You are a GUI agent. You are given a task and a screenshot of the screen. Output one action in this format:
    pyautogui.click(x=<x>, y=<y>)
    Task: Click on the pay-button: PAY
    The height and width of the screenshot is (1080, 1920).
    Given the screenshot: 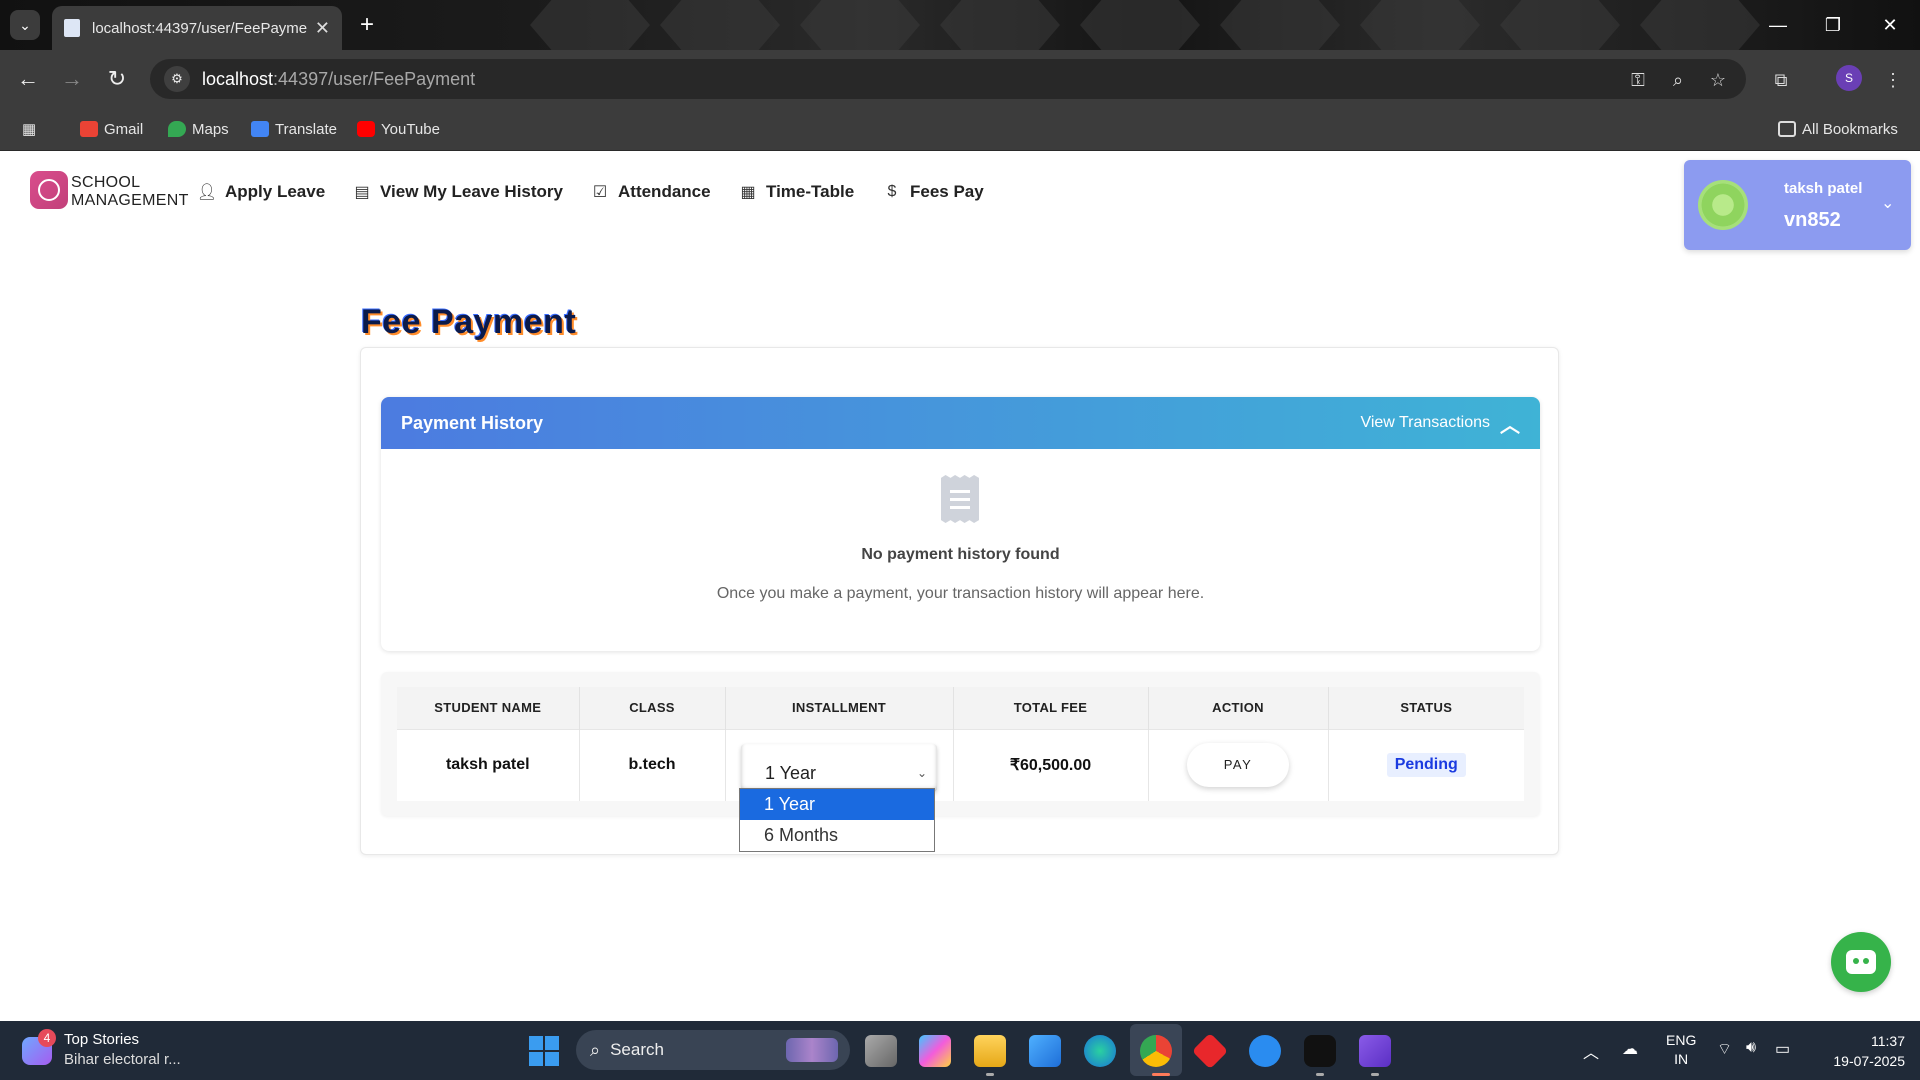 What is the action you would take?
    pyautogui.click(x=1238, y=765)
    